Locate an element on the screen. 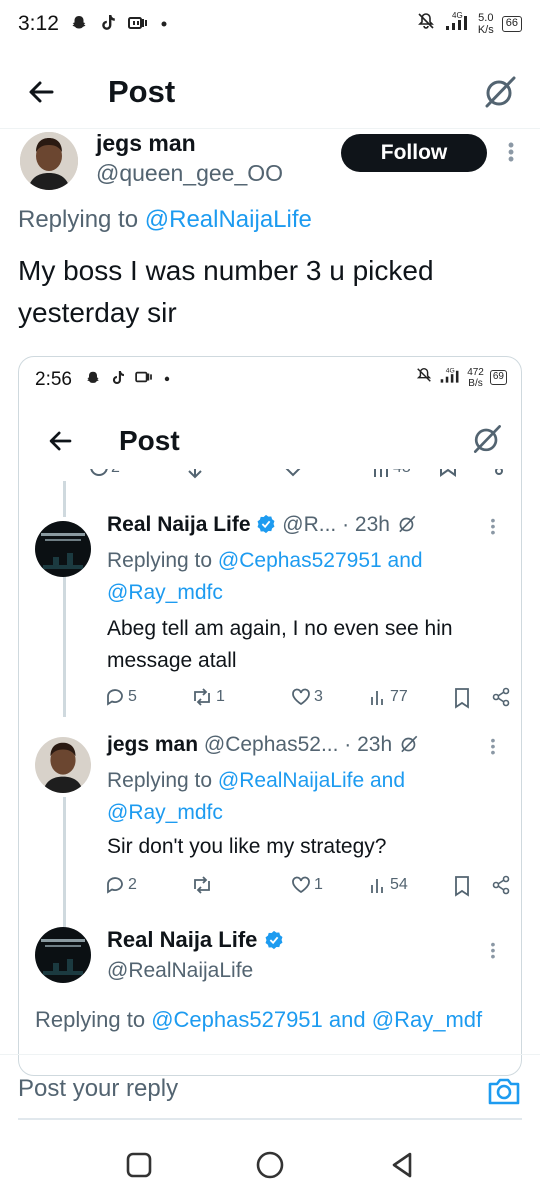 Image resolution: width=540 pixels, height=1200 pixels. profile-photo is located at coordinates (49, 161).